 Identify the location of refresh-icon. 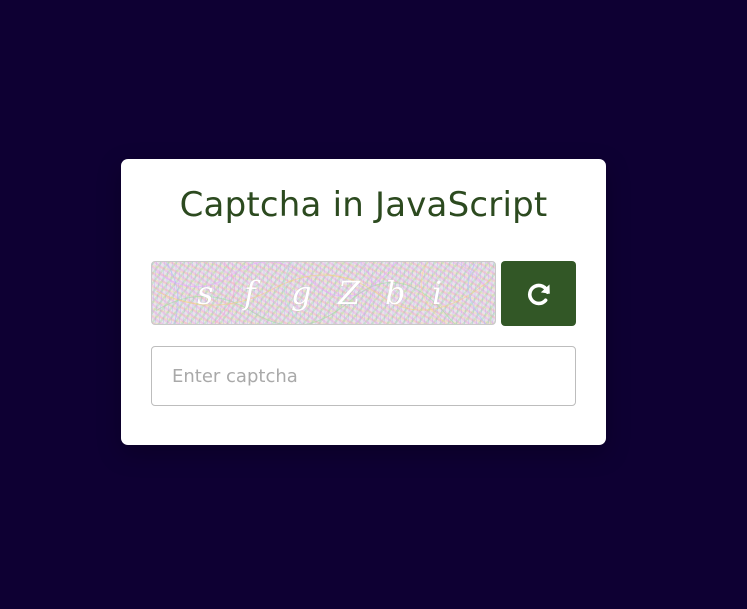
(538, 294).